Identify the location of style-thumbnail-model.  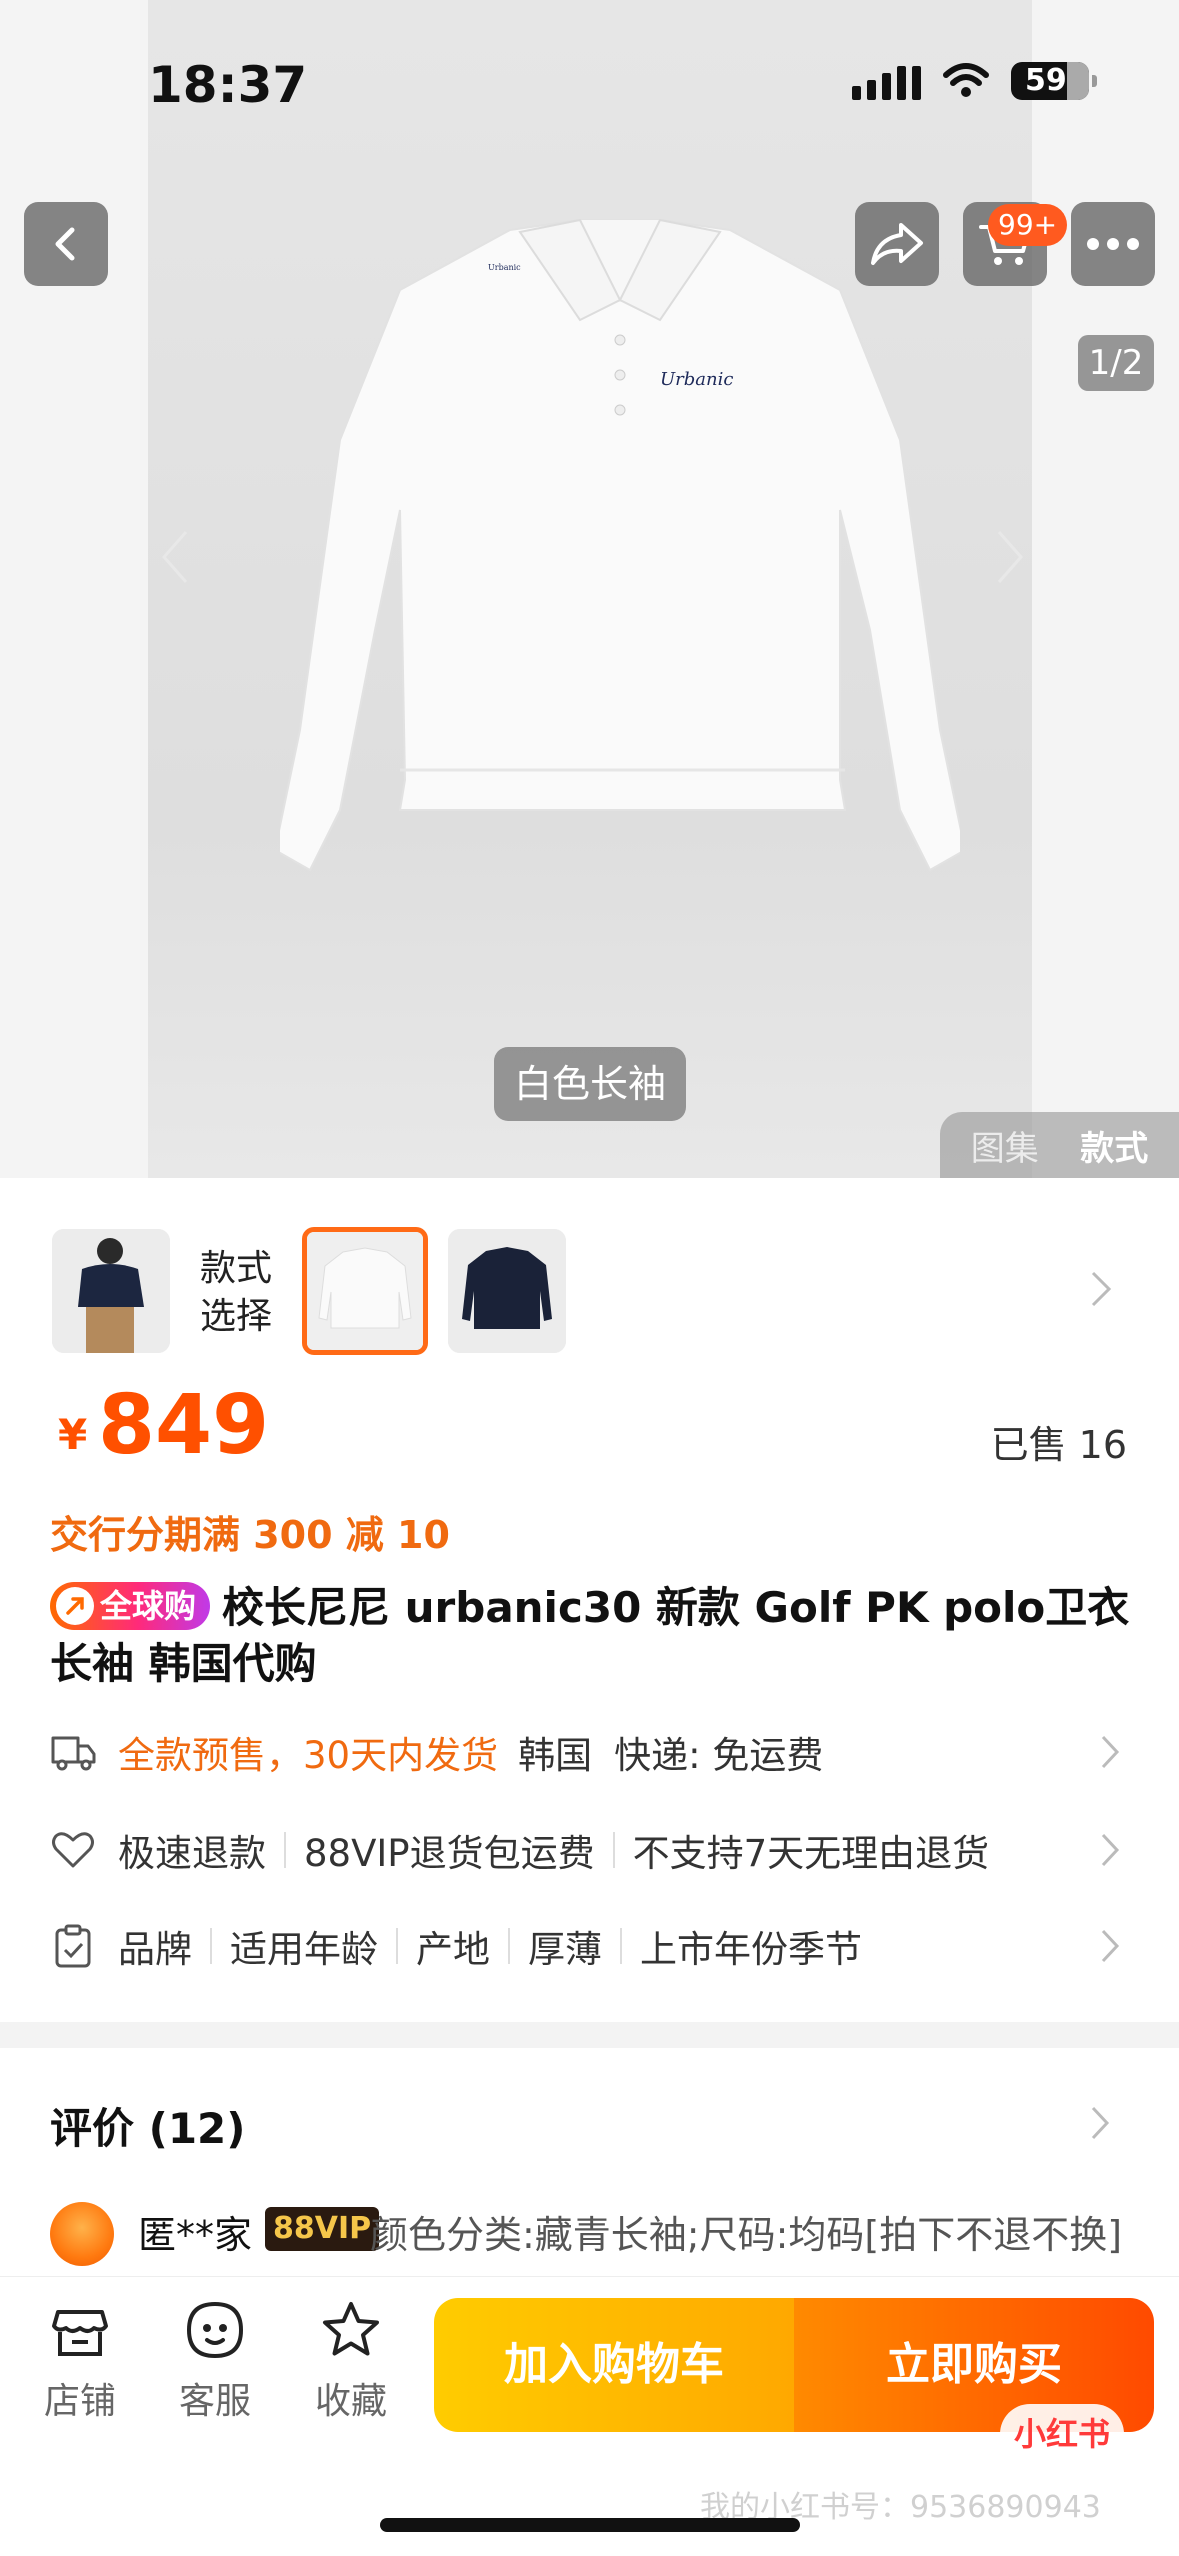
(111, 1291).